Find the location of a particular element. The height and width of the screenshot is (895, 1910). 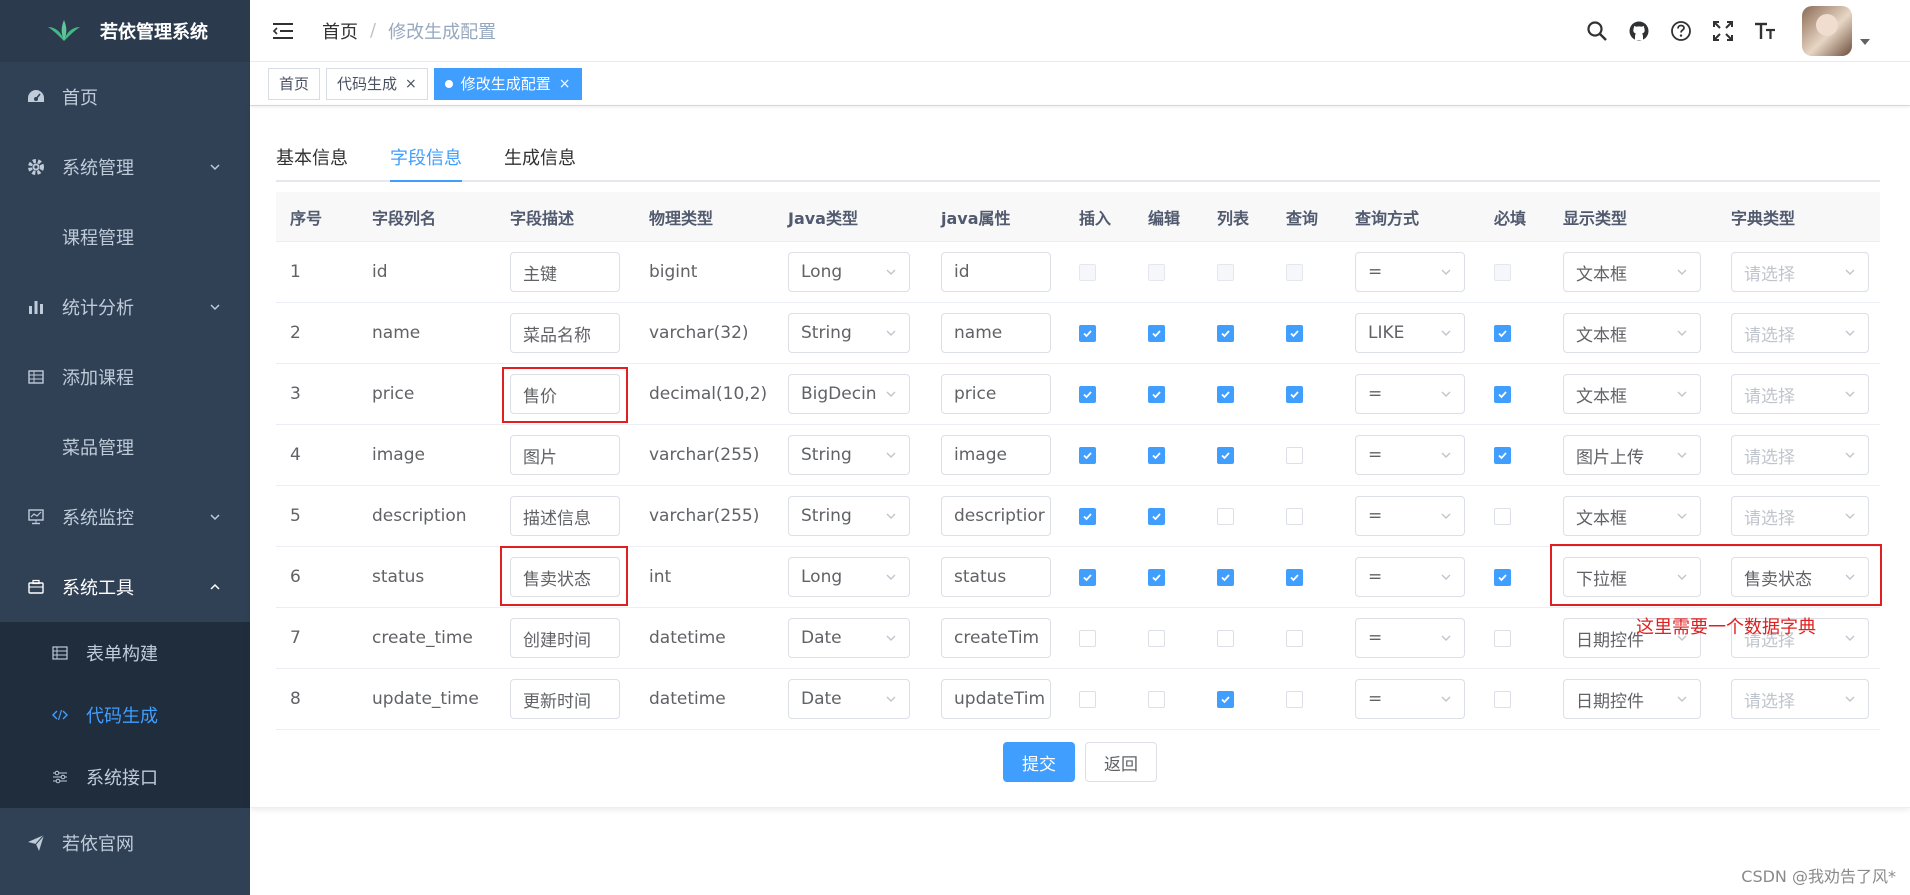

sidebar-item-system-tools: 系统工具 is located at coordinates (125, 587).